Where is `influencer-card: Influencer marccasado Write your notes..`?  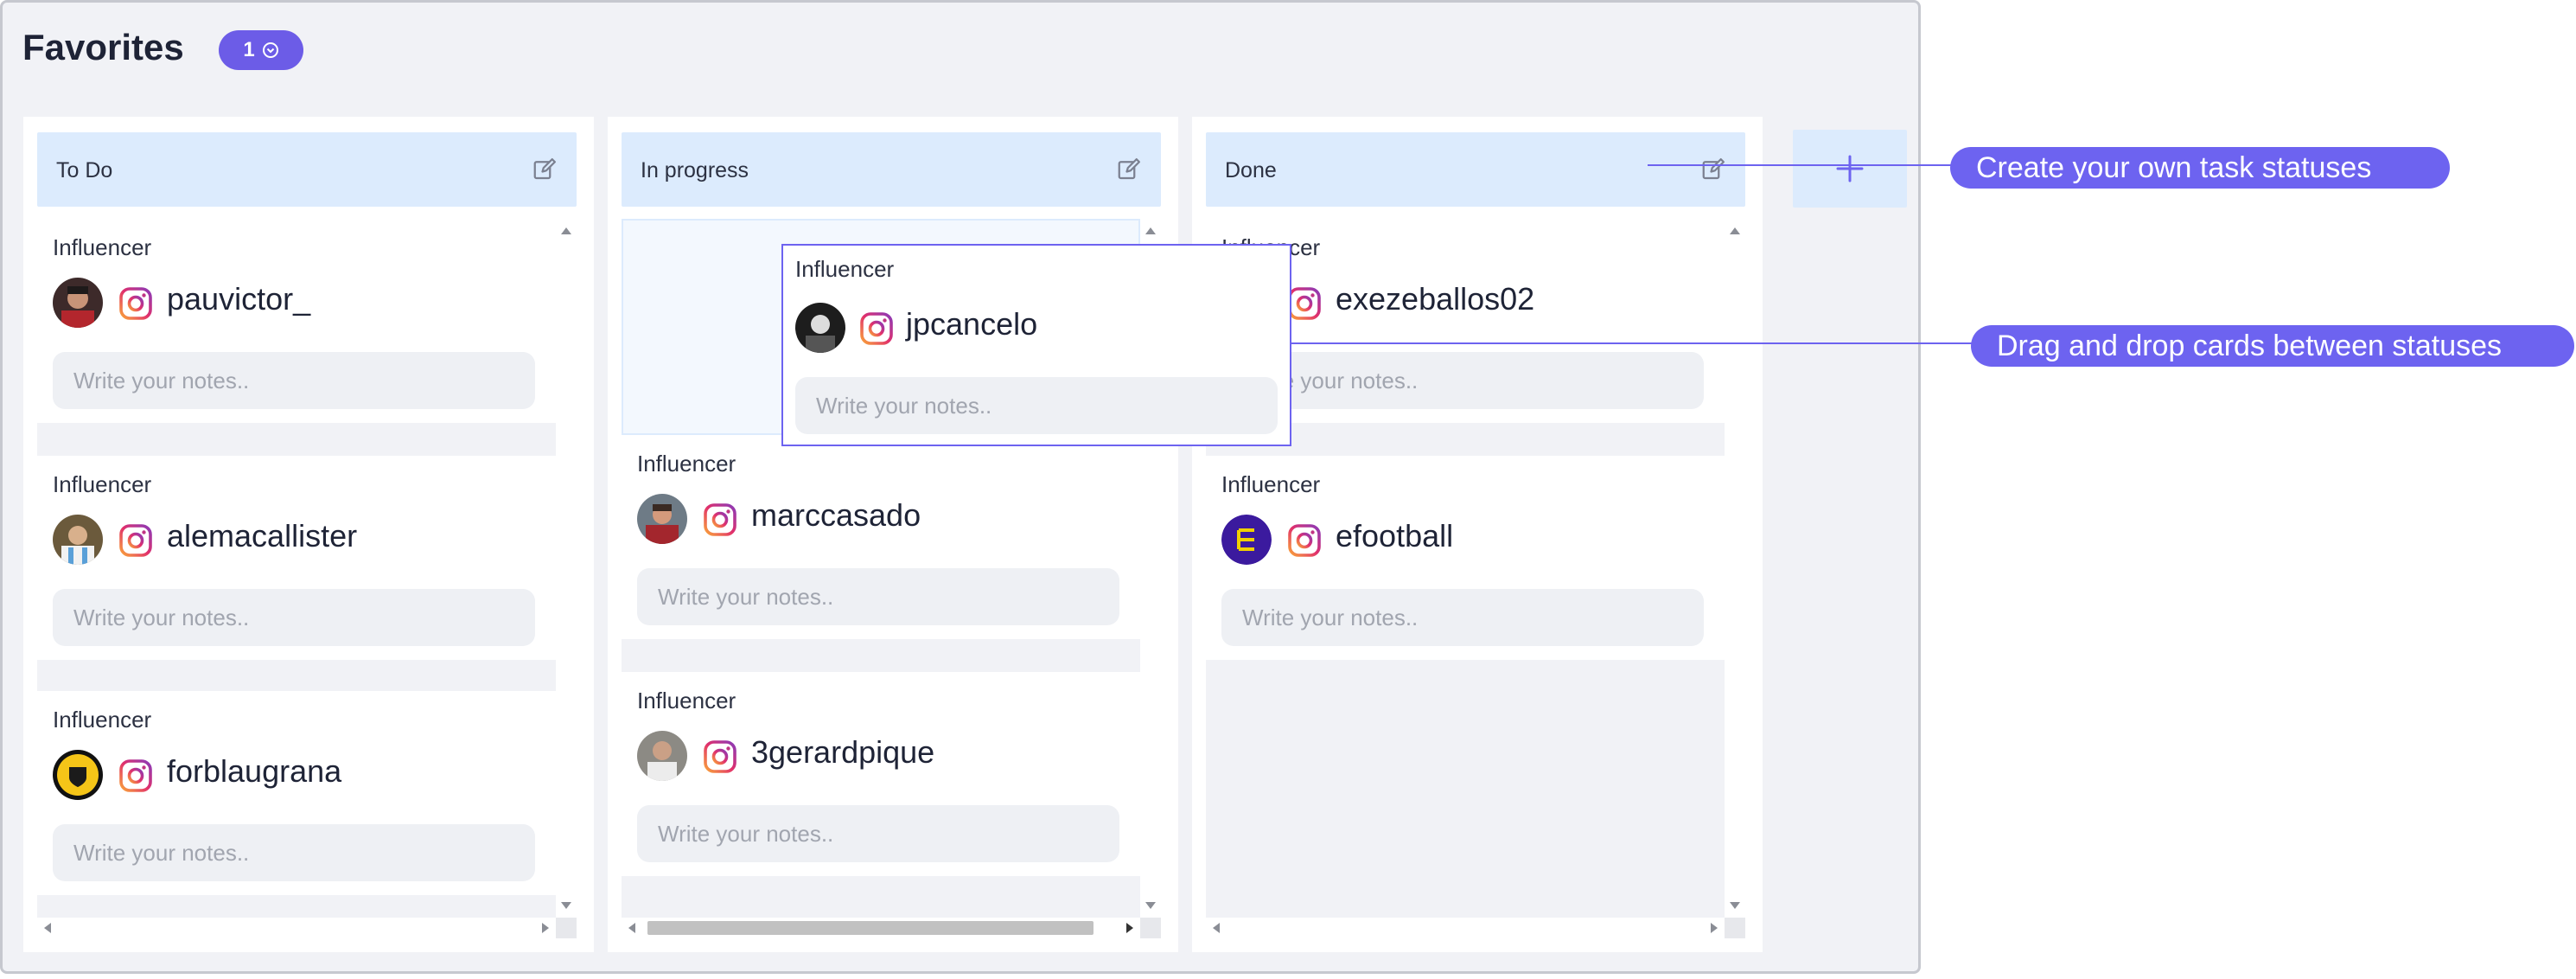
influencer-card: Influencer marccasado Write your notes.. is located at coordinates (881, 537).